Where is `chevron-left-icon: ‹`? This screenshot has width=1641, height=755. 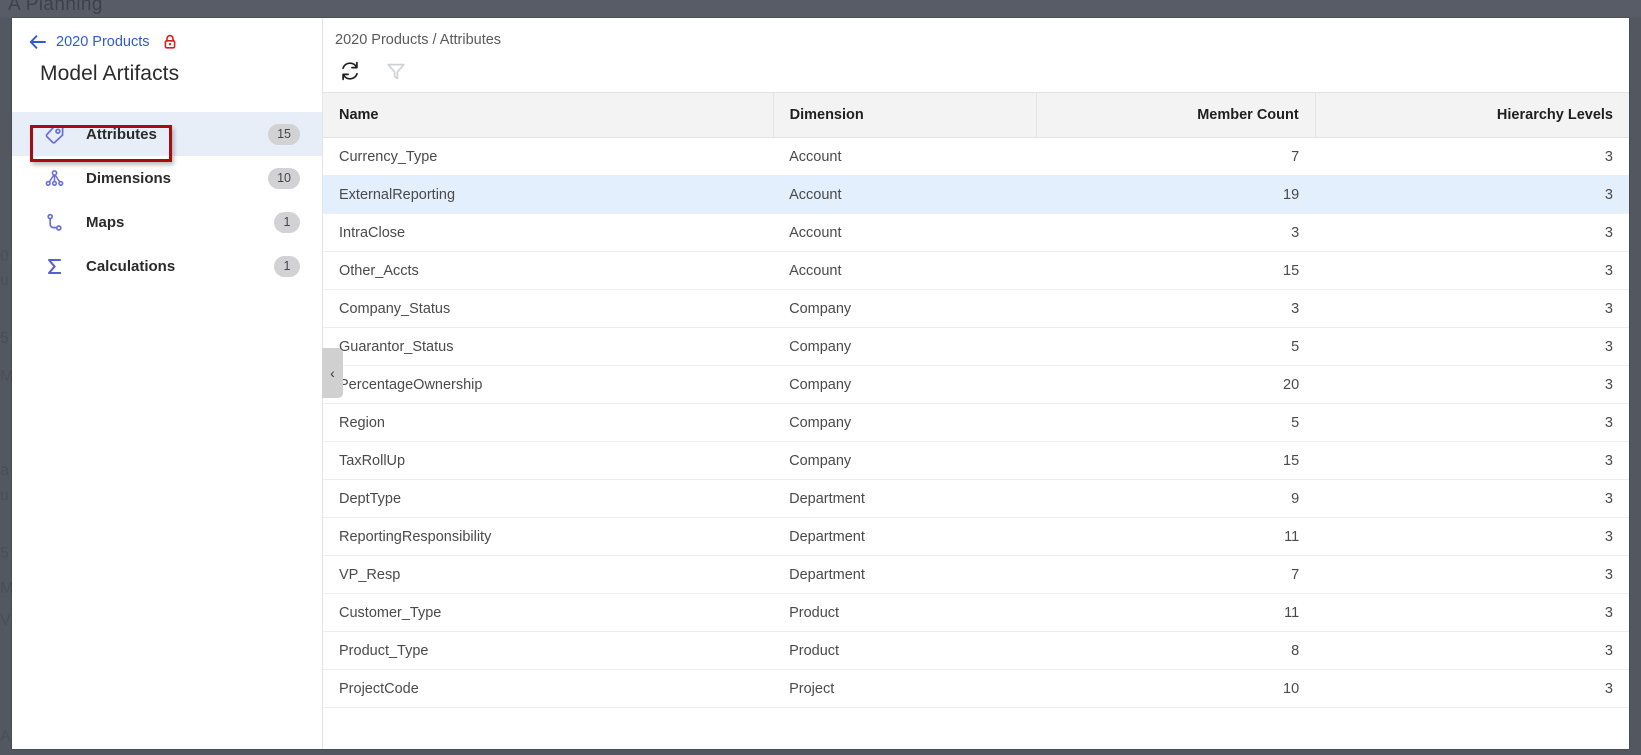
chevron-left-icon: ‹ is located at coordinates (332, 373).